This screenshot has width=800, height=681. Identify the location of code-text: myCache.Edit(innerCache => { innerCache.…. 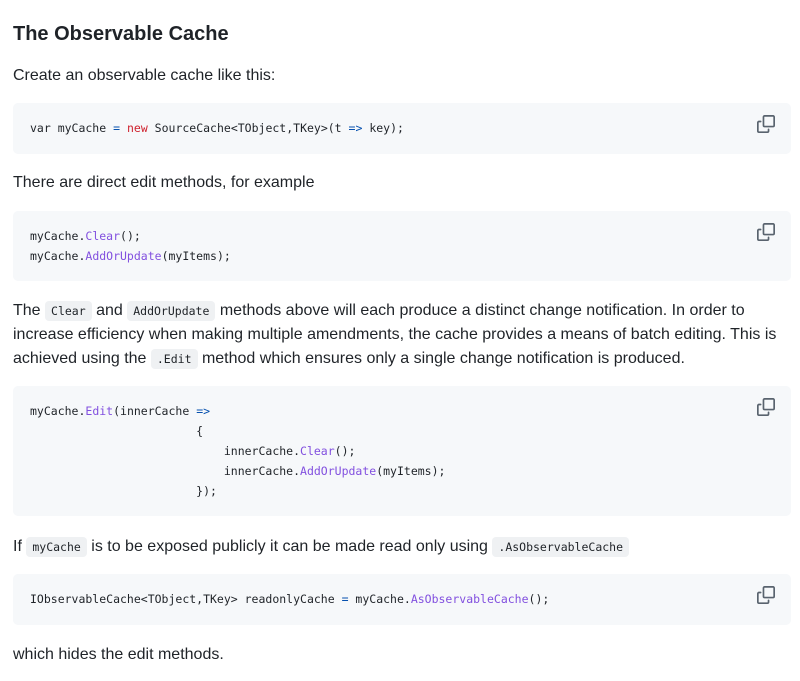
(238, 451).